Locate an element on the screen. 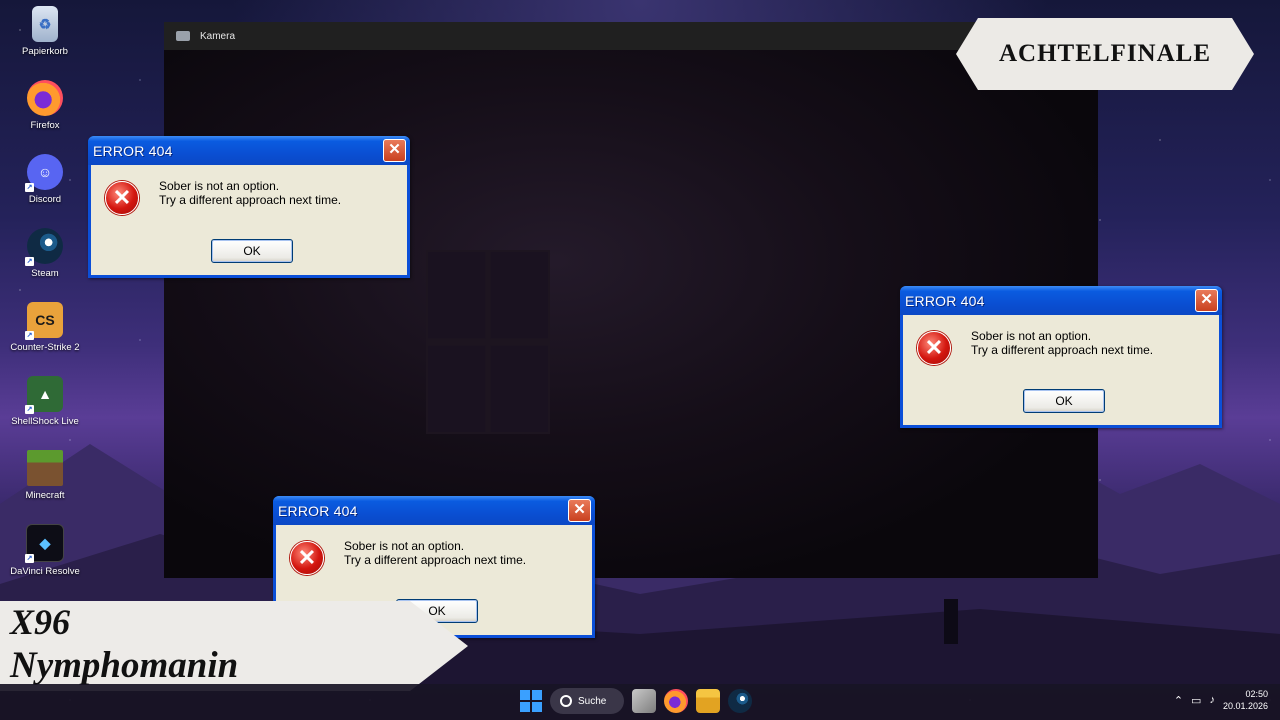 The image size is (1280, 720). search-icon is located at coordinates (566, 701).